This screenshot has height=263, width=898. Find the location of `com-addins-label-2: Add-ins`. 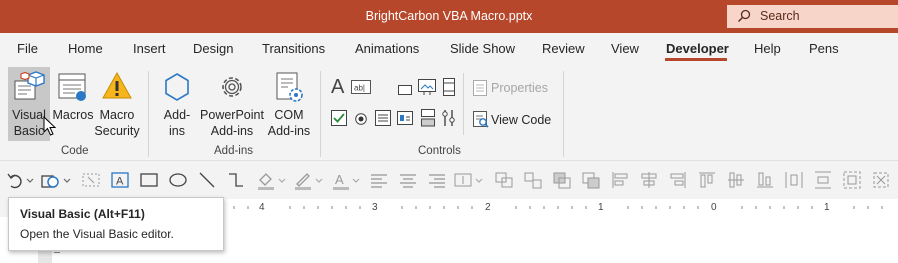

com-addins-label-2: Add-ins is located at coordinates (289, 131).